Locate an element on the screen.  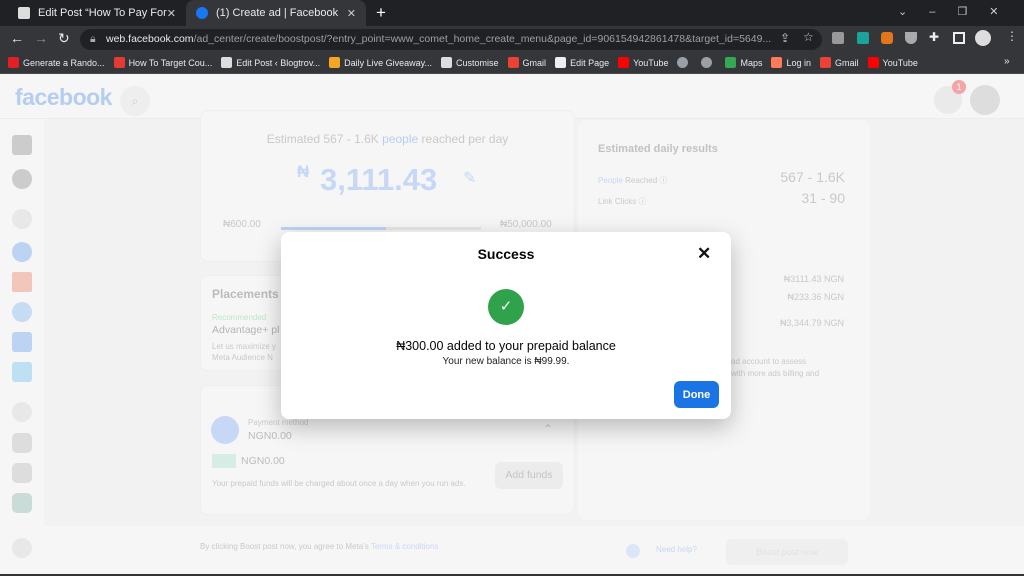
results-note: with more ads billing and is located at coordinates (775, 373).